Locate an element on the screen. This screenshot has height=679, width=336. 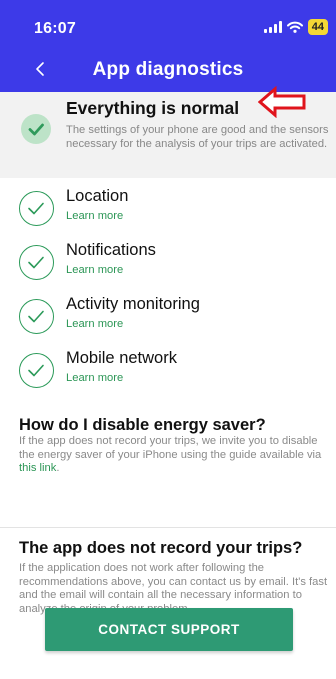
check-item-title: Mobile network is located at coordinates (121, 358).